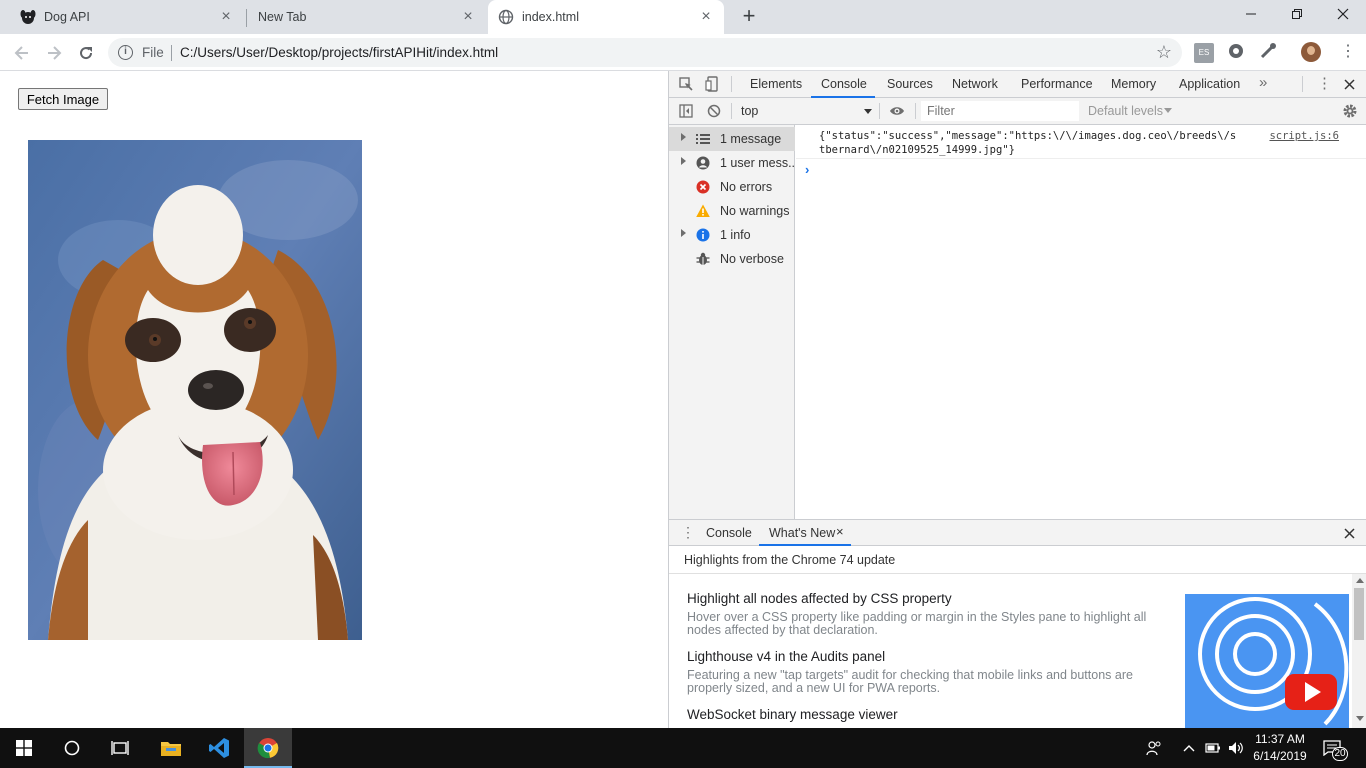  Describe the element at coordinates (125, 52) in the screenshot. I see `info-icon: i` at that location.